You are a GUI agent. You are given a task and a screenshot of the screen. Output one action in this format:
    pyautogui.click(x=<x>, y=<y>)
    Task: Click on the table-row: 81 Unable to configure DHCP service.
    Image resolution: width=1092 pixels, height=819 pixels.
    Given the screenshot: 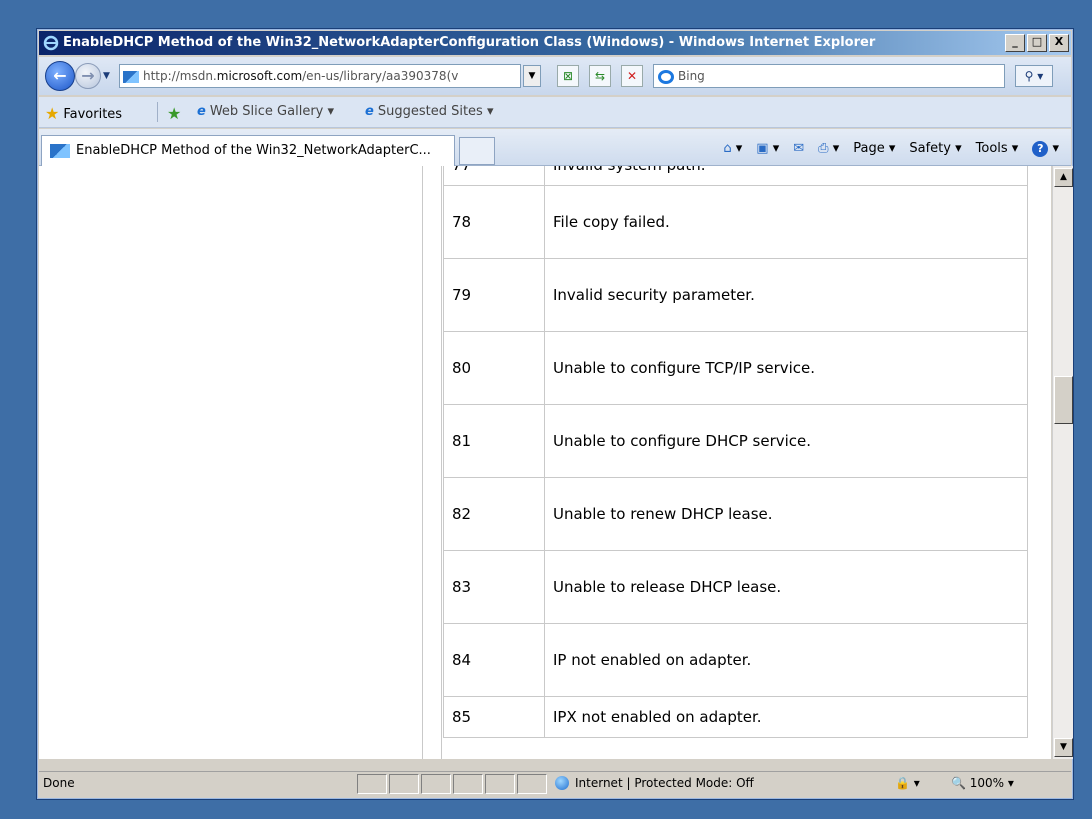 What is the action you would take?
    pyautogui.click(x=735, y=441)
    